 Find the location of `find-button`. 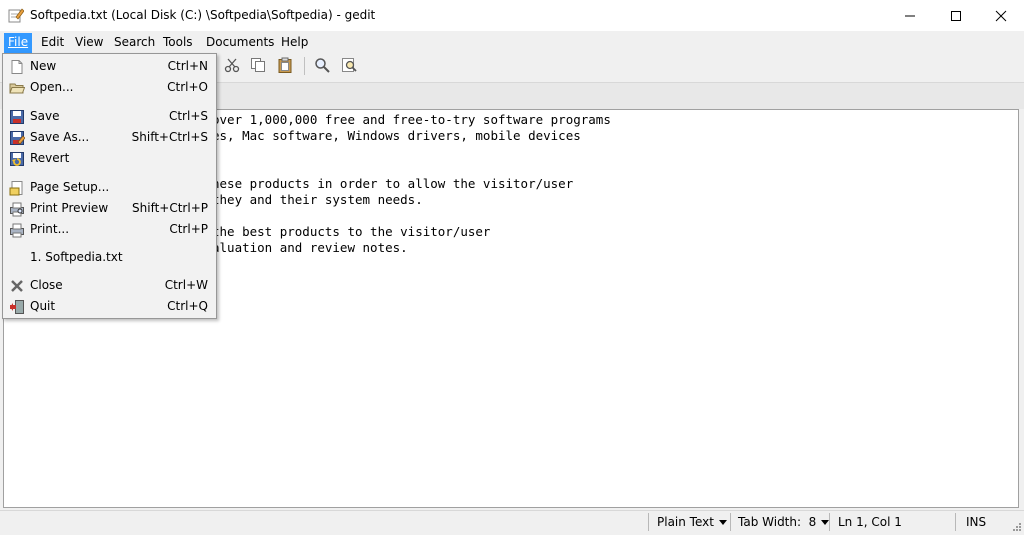

find-button is located at coordinates (322, 66).